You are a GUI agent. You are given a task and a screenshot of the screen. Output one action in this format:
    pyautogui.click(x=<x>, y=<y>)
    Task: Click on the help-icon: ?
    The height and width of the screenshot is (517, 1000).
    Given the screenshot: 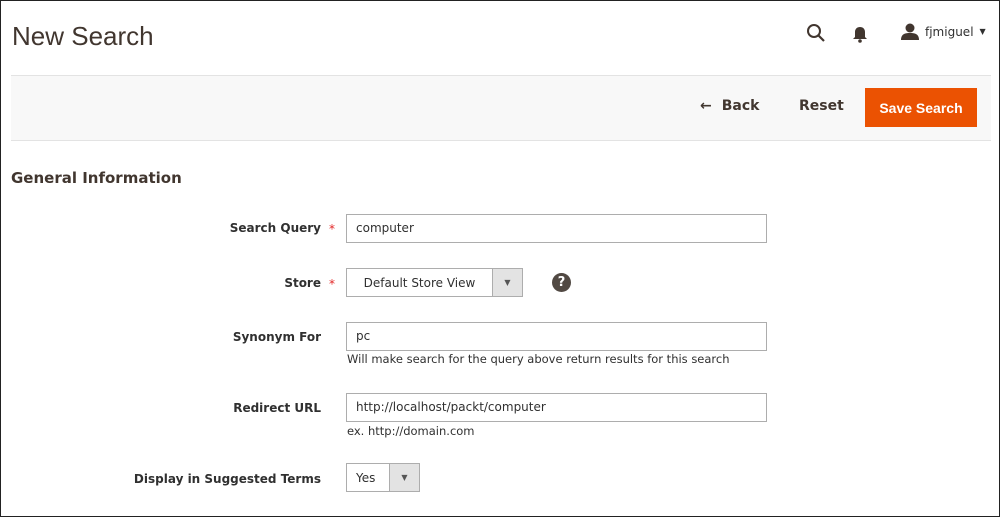 What is the action you would take?
    pyautogui.click(x=561, y=282)
    